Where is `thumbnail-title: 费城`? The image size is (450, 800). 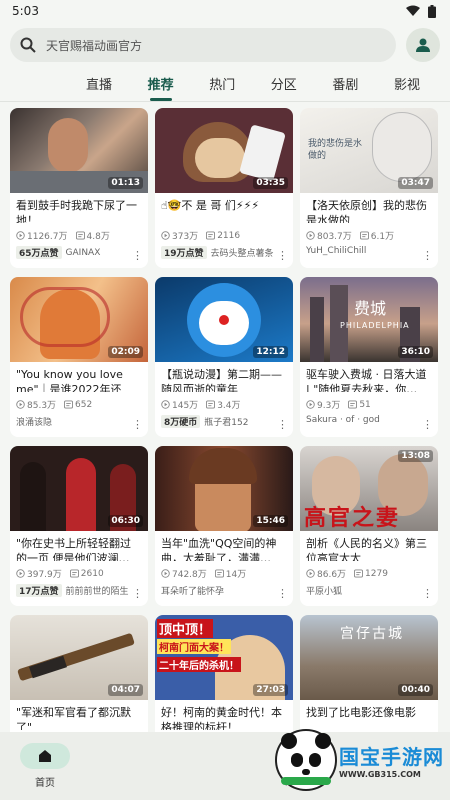
thumbnail-title: 费城 is located at coordinates (370, 308).